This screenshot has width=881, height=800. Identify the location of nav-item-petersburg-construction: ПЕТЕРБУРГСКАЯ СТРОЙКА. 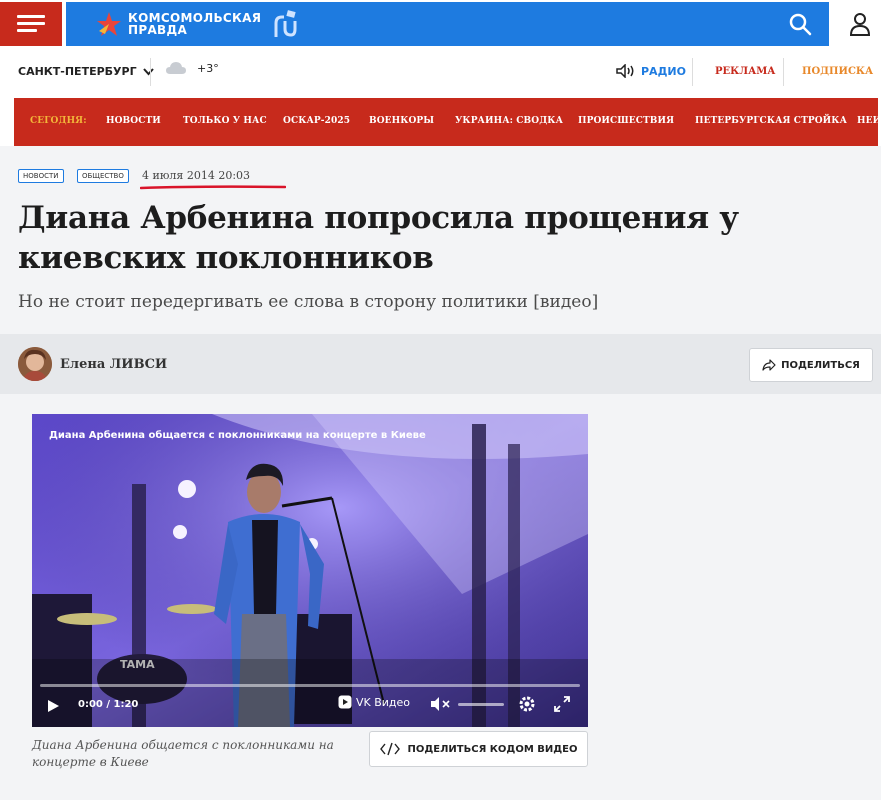
(771, 121).